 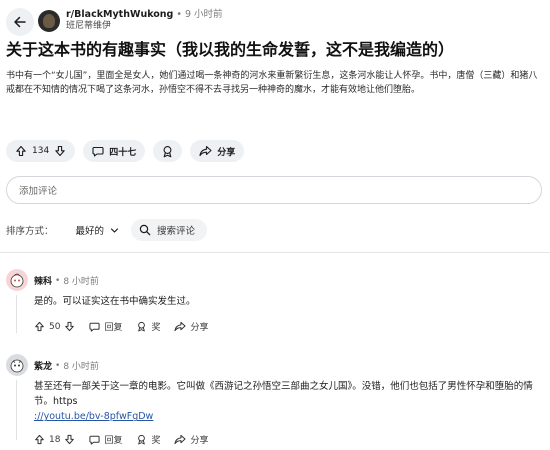 What do you see at coordinates (176, 231) in the screenshot?
I see `search-comments-label: 搜索评论` at bounding box center [176, 231].